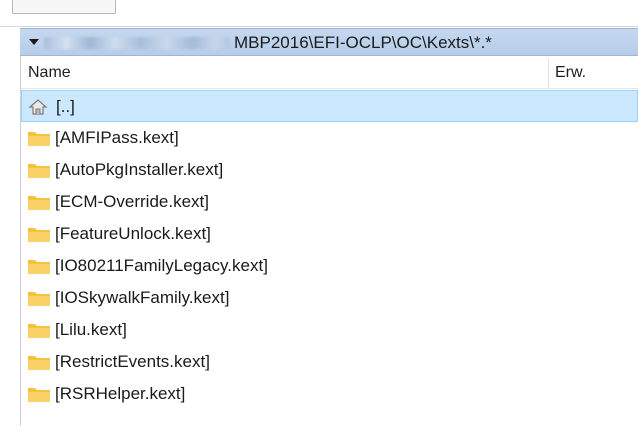 The height and width of the screenshot is (426, 638). Describe the element at coordinates (329, 138) in the screenshot. I see `folder-row: [AMFIPass.kext]` at that location.